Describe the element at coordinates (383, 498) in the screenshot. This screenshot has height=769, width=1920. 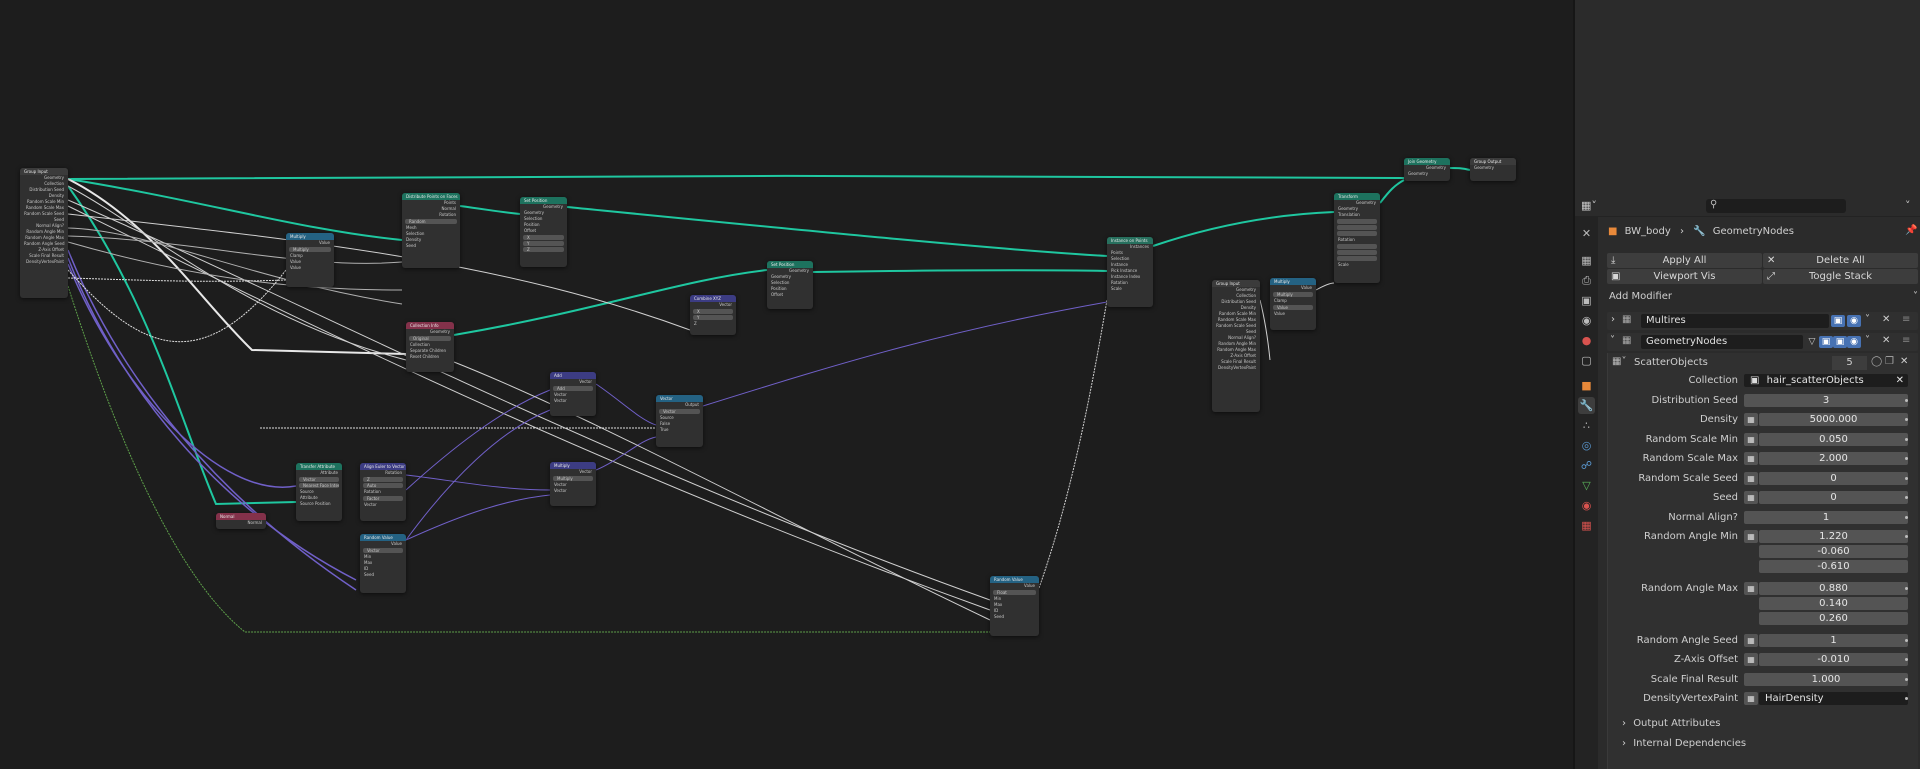
I see `factor-field: Factor` at that location.